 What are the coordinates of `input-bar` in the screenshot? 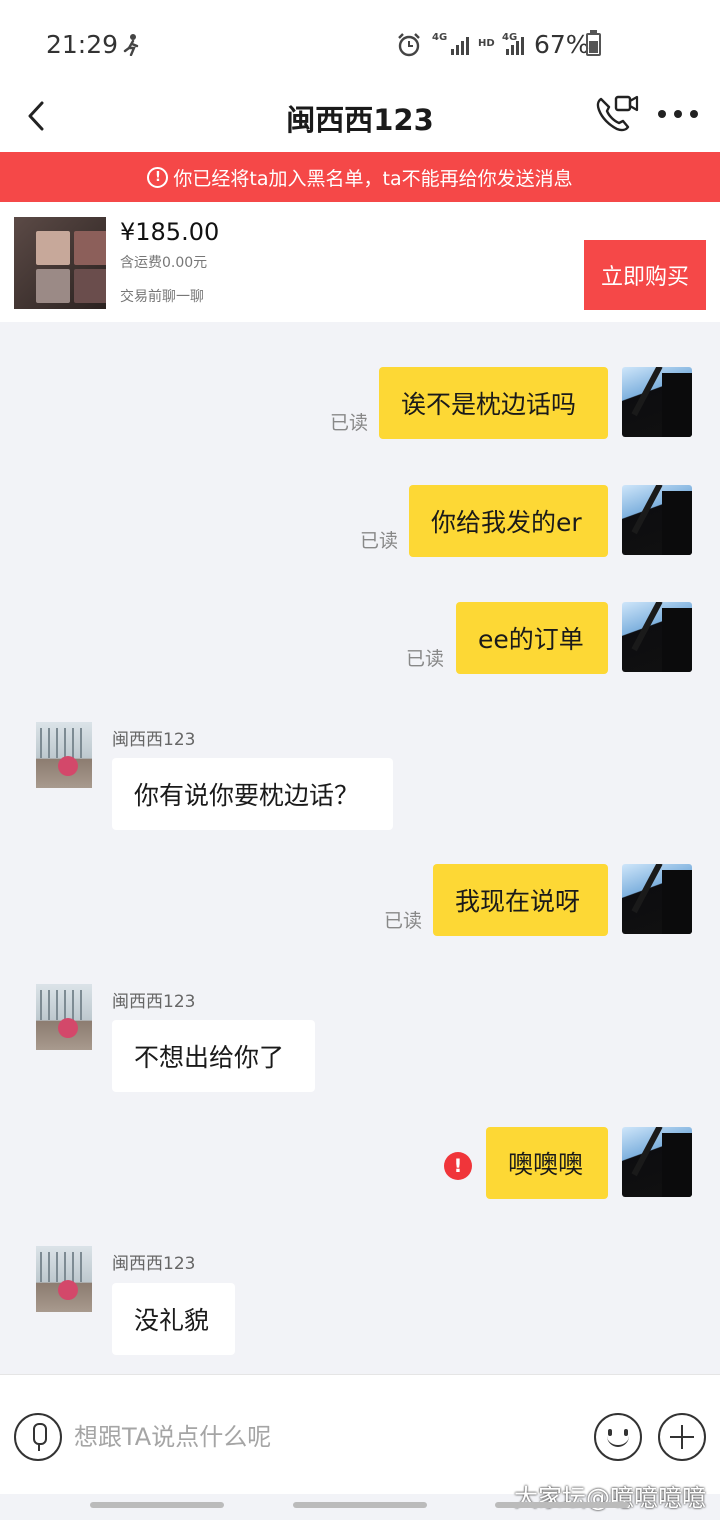 It's located at (360, 1434).